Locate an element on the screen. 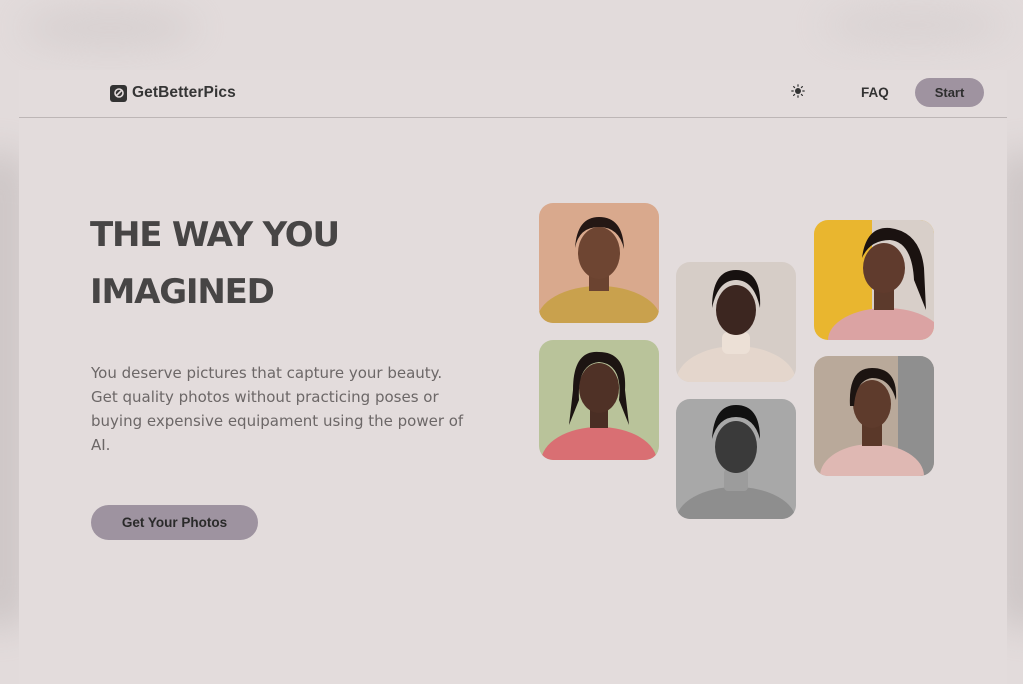 This screenshot has width=1023, height=684. hero-title-line-2: IMAGINED is located at coordinates (182, 292).